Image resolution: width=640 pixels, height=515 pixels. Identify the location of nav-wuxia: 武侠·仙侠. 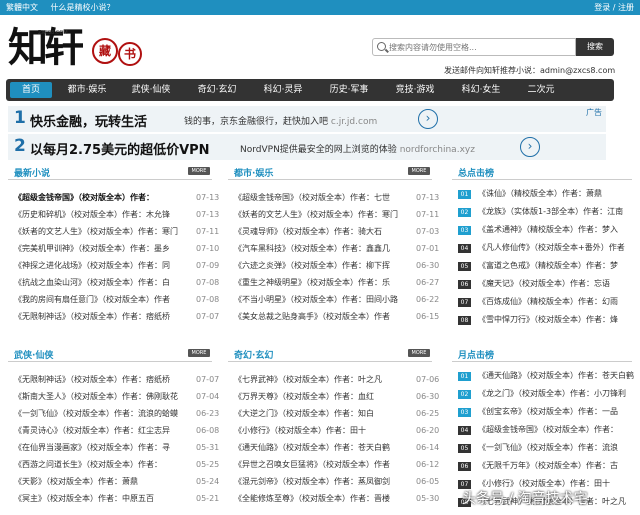
(151, 90).